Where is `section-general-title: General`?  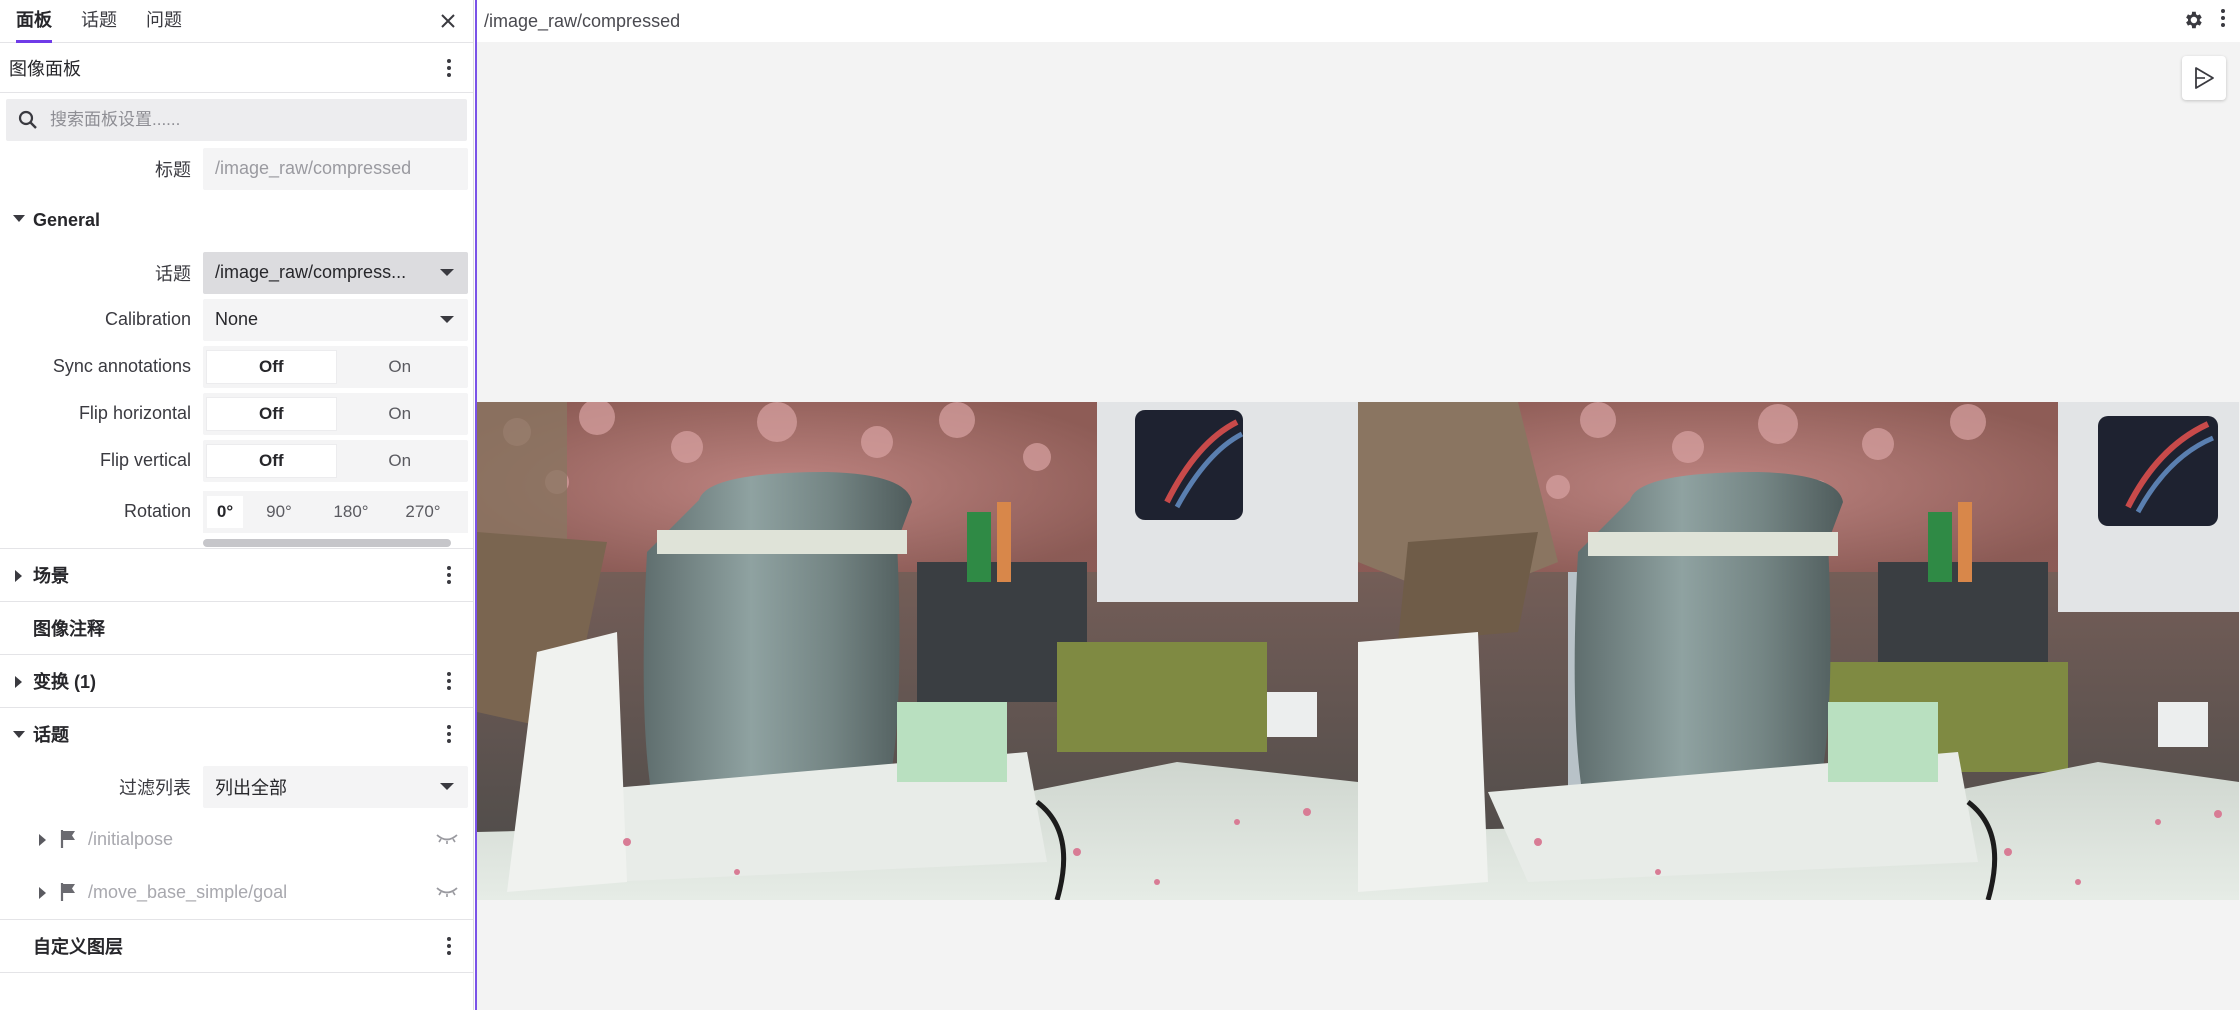 section-general-title: General is located at coordinates (67, 220).